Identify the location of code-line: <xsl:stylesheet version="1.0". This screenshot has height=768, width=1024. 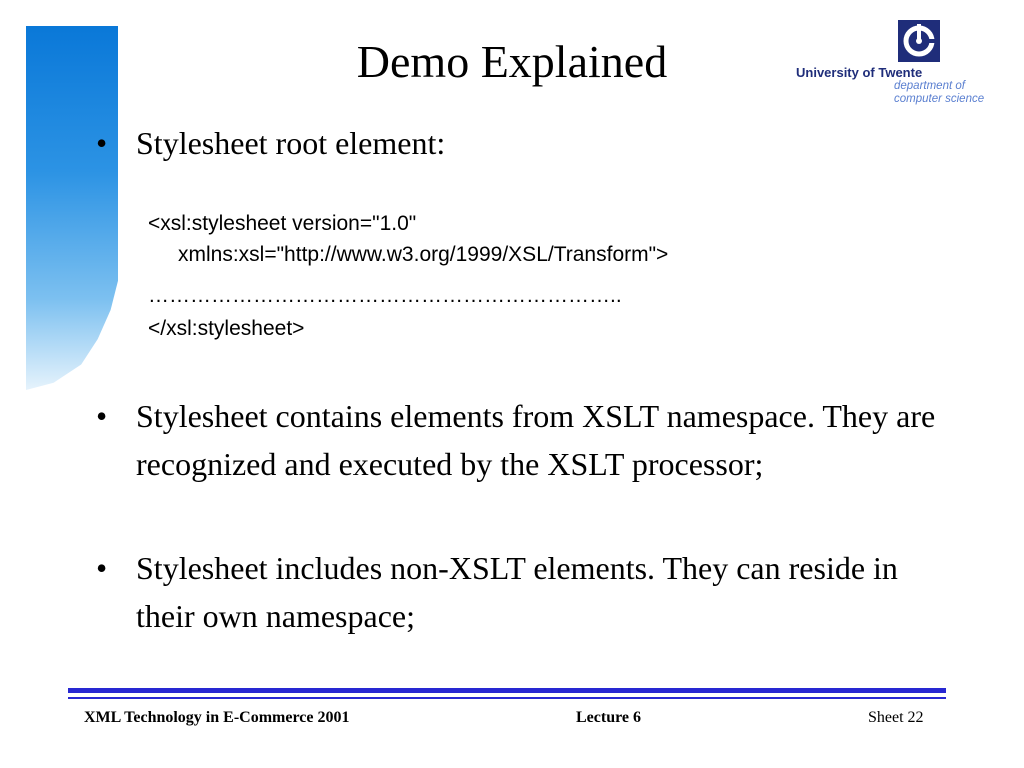
(282, 223).